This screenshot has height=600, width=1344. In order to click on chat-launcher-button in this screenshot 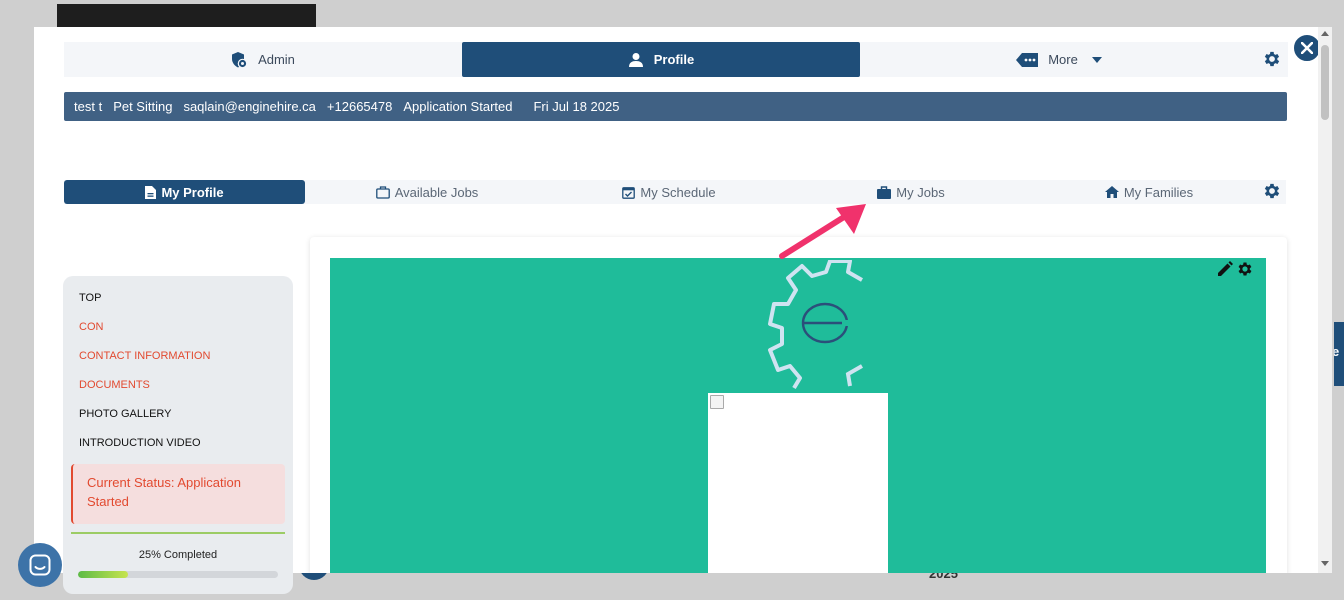, I will do `click(40, 565)`.